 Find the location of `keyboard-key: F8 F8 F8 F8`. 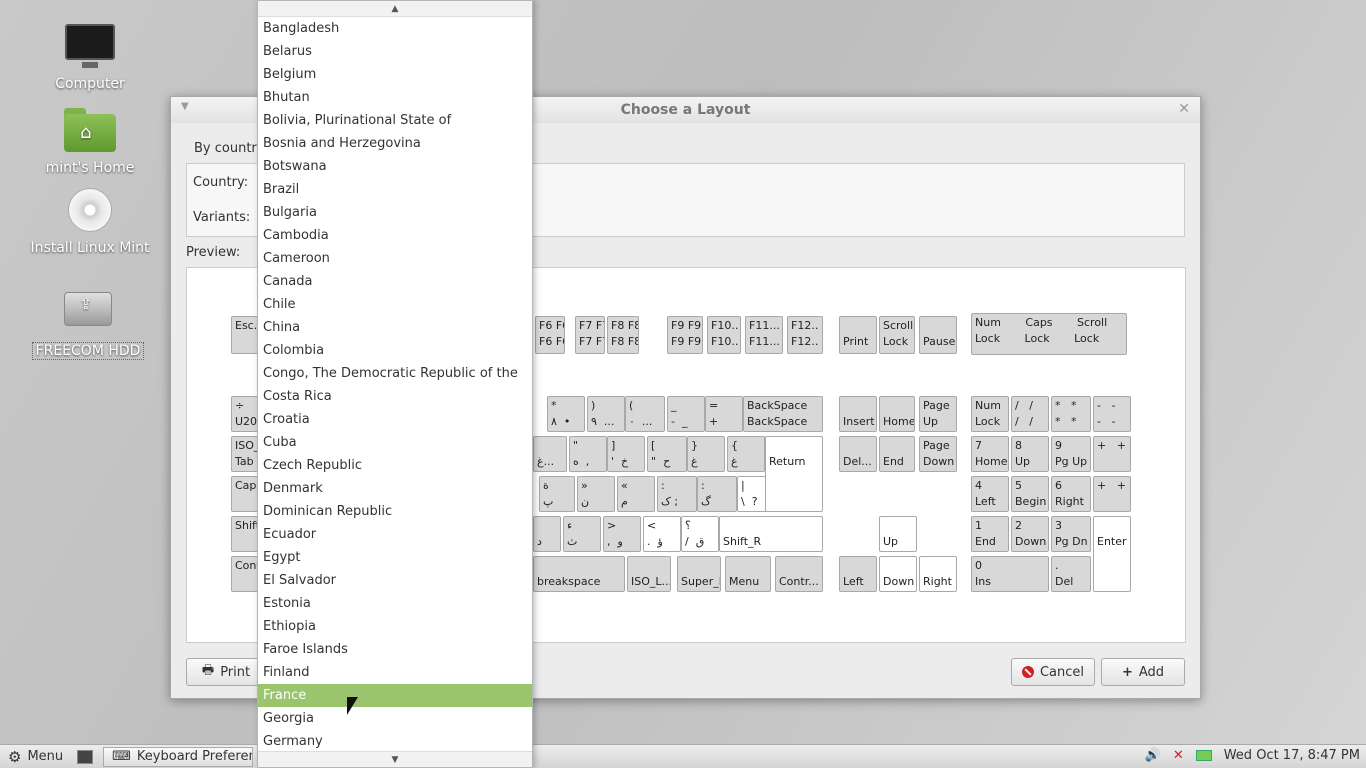

keyboard-key: F8 F8 F8 F8 is located at coordinates (623, 335).